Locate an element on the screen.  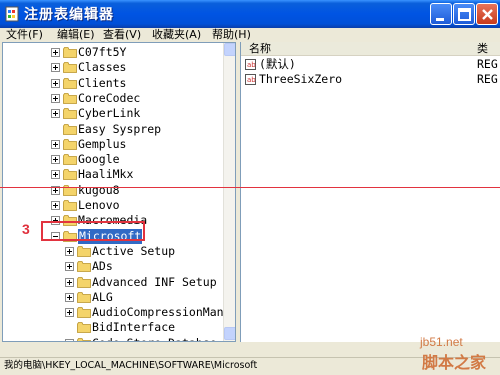
annotation-number: 3 is located at coordinates (26, 229).